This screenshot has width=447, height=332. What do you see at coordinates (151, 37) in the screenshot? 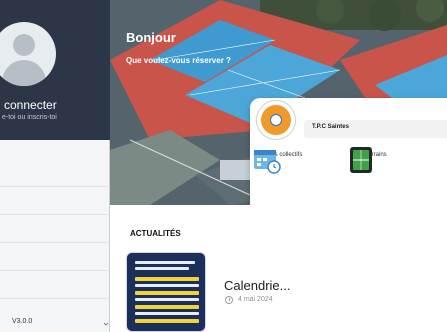
I see `greeting-title: Bonjour` at bounding box center [151, 37].